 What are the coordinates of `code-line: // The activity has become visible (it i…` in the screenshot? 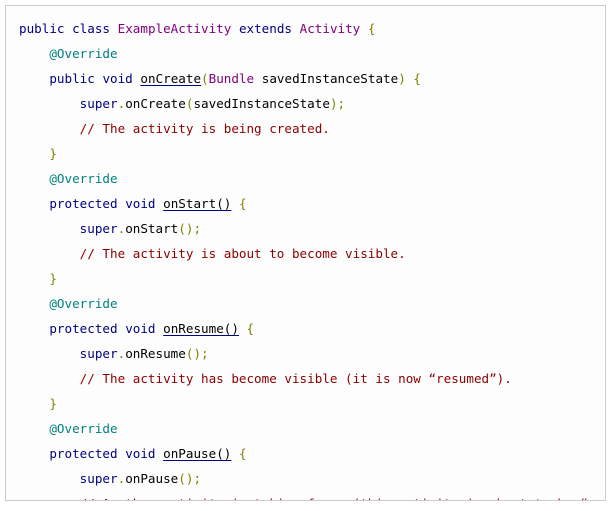 It's located at (312, 378).